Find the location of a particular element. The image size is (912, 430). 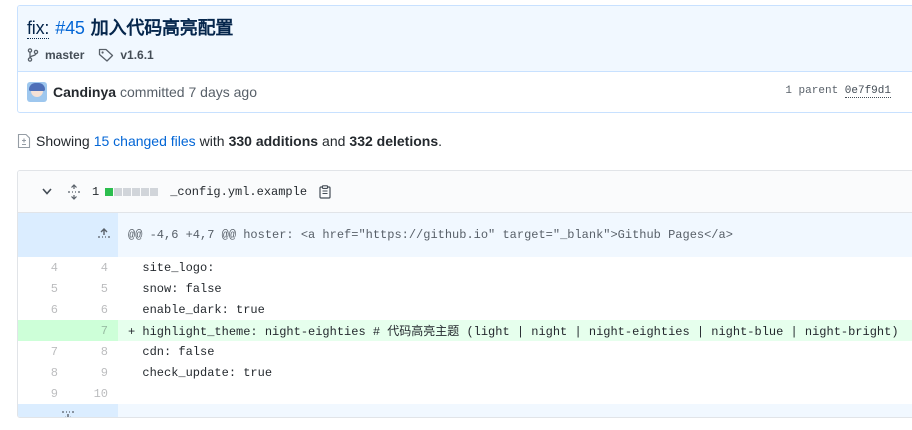

expand-up-icon is located at coordinates (104, 233).